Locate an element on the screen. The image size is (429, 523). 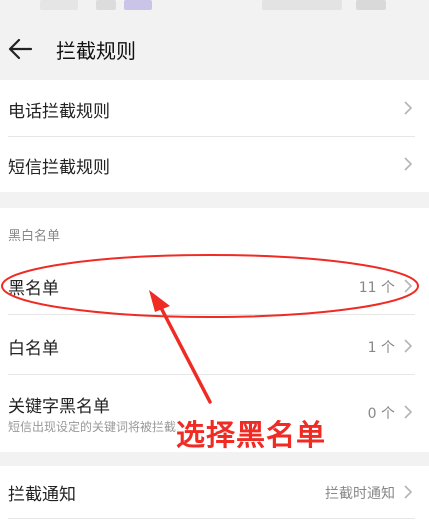
notify-card: 拦截通知 拦截时通知 is located at coordinates (214, 494).